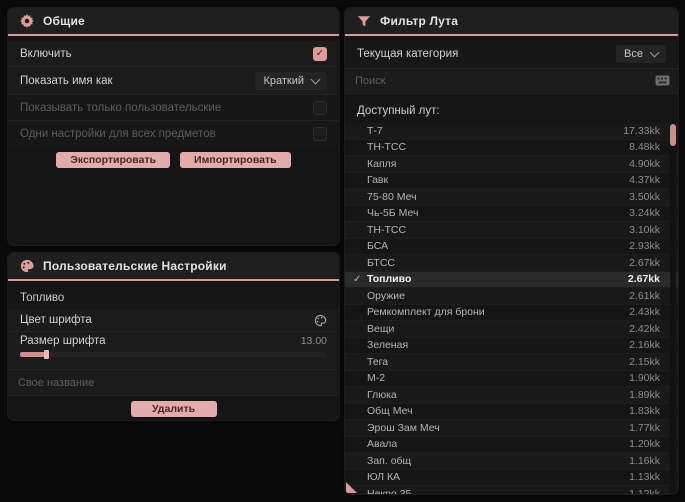  Describe the element at coordinates (511, 490) in the screenshot. I see `loot-item-row: ✓ Некро 35 1.12kk` at that location.